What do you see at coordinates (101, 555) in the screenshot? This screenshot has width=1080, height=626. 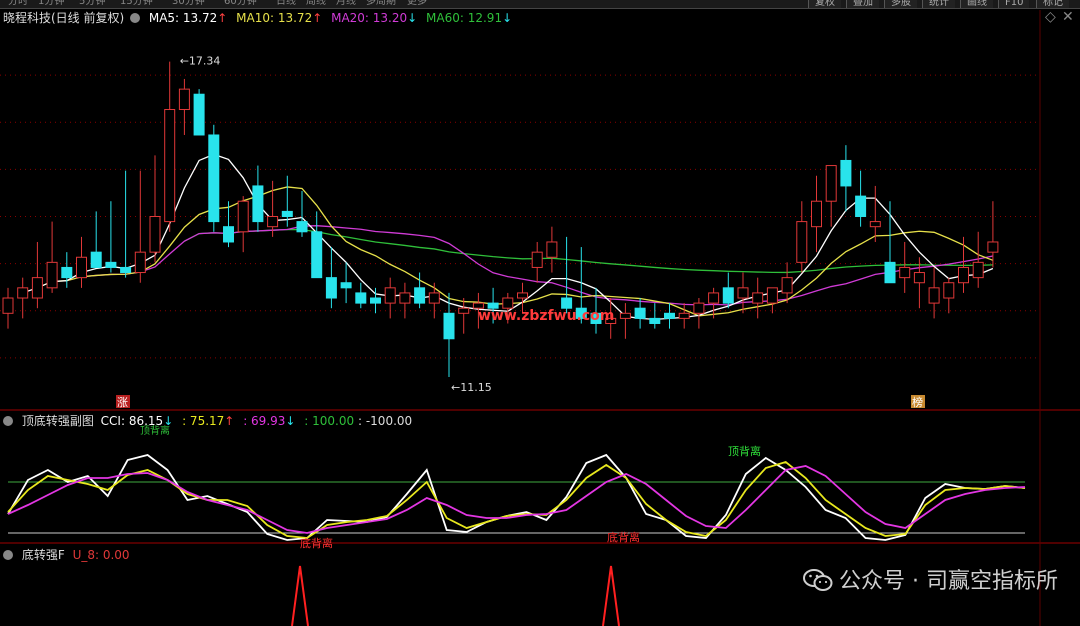 I see `signal-value: U_8: 0.00` at bounding box center [101, 555].